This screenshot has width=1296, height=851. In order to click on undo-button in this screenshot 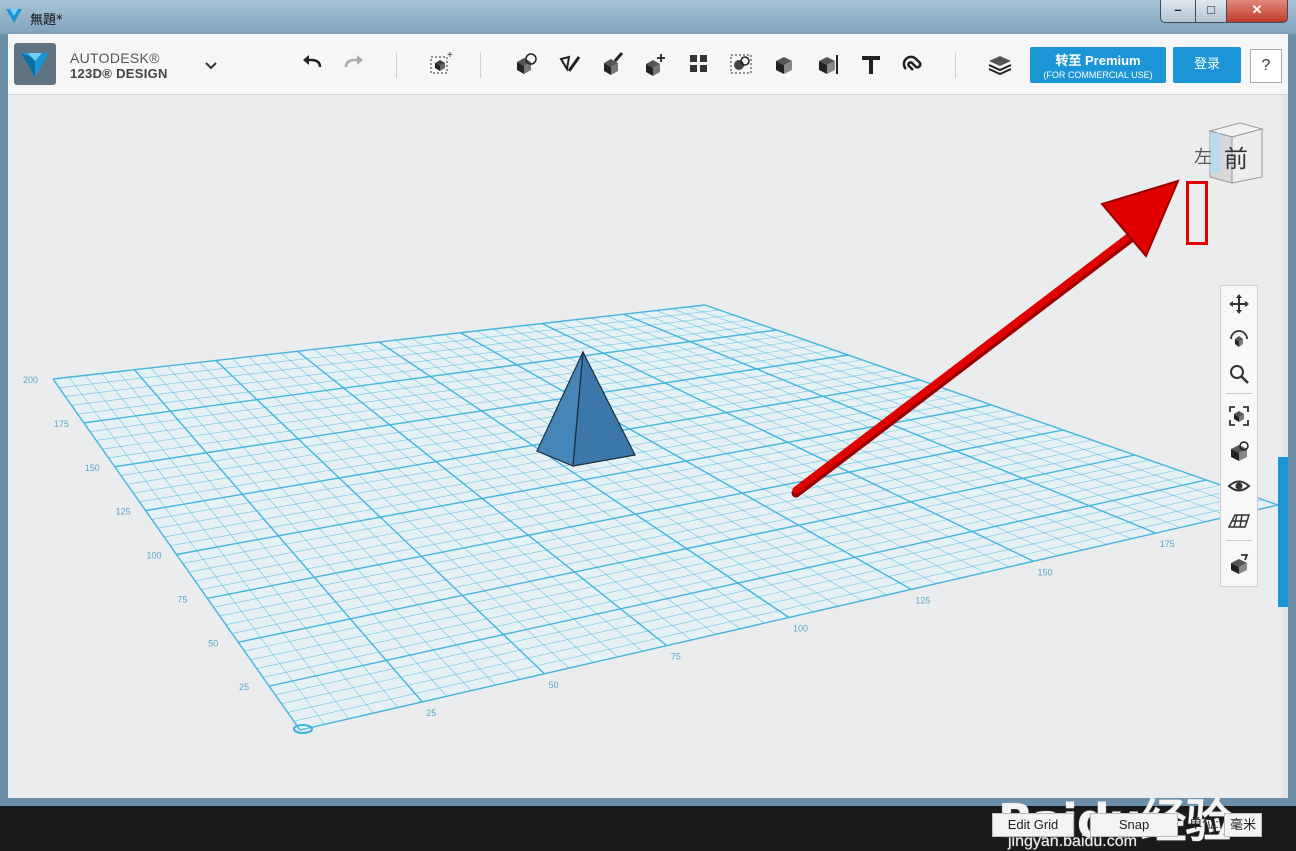, I will do `click(313, 64)`.